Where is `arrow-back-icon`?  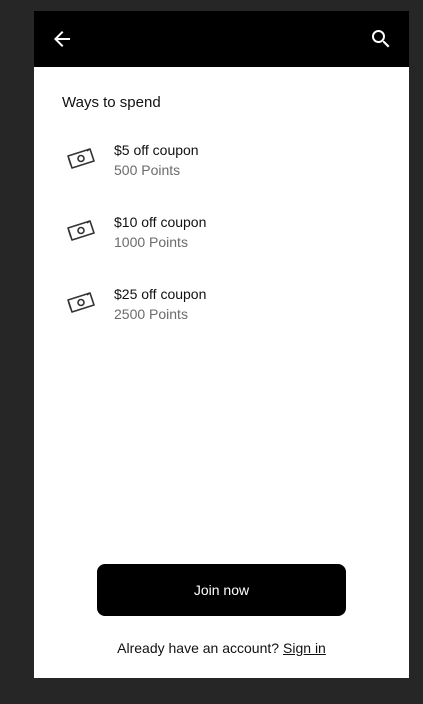
arrow-back-icon is located at coordinates (62, 39).